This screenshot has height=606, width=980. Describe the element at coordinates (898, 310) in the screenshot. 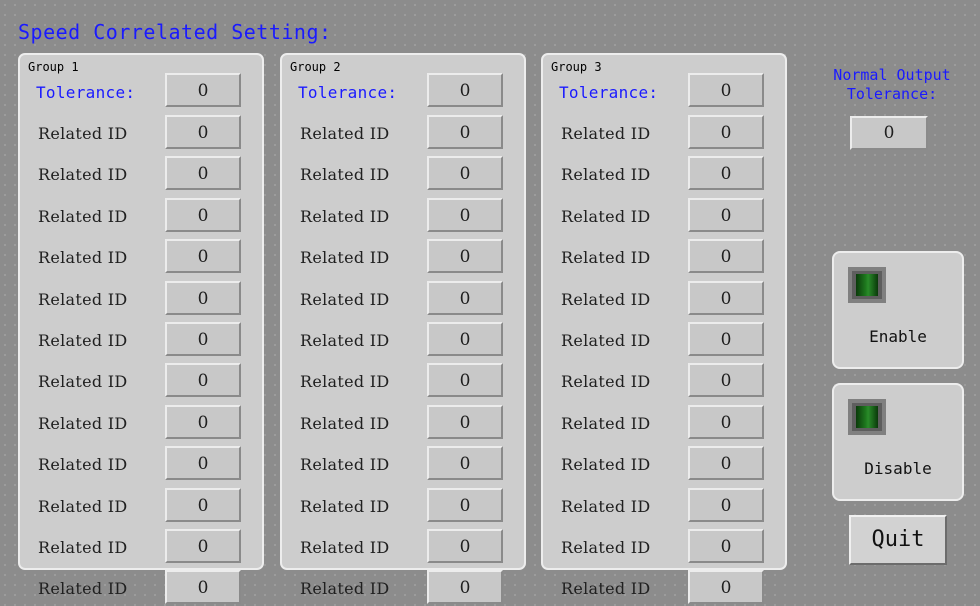

I see `enable-button: Enable` at that location.